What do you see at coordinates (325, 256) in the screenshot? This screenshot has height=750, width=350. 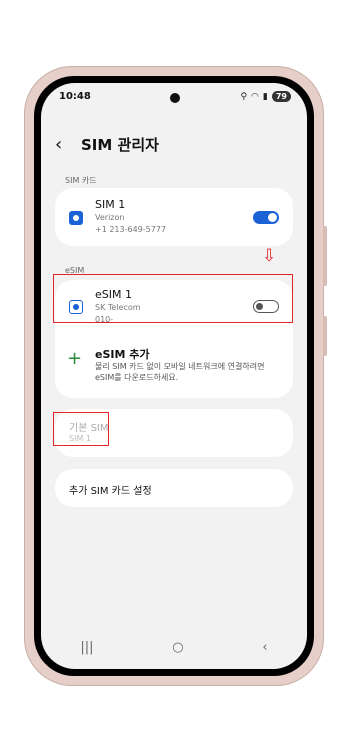 I see `volume-button` at bounding box center [325, 256].